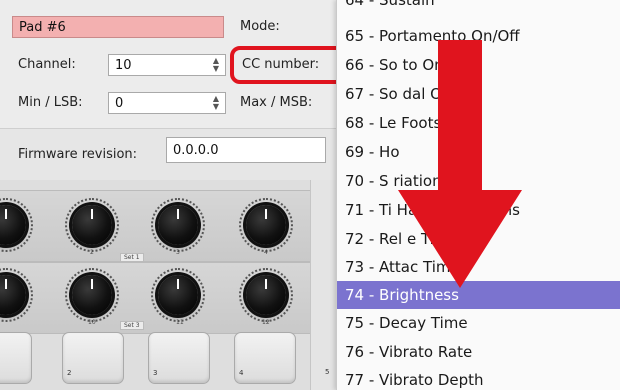  What do you see at coordinates (288, 65) in the screenshot?
I see `cc-number-highlight` at bounding box center [288, 65].